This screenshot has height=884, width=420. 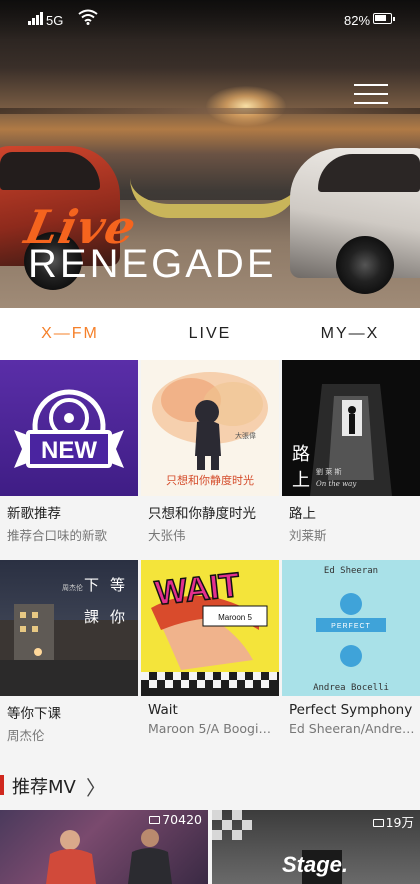 I want to click on cover-divide: Ed Sheeran PERFECT Andrea Bocelli, so click(x=351, y=629).